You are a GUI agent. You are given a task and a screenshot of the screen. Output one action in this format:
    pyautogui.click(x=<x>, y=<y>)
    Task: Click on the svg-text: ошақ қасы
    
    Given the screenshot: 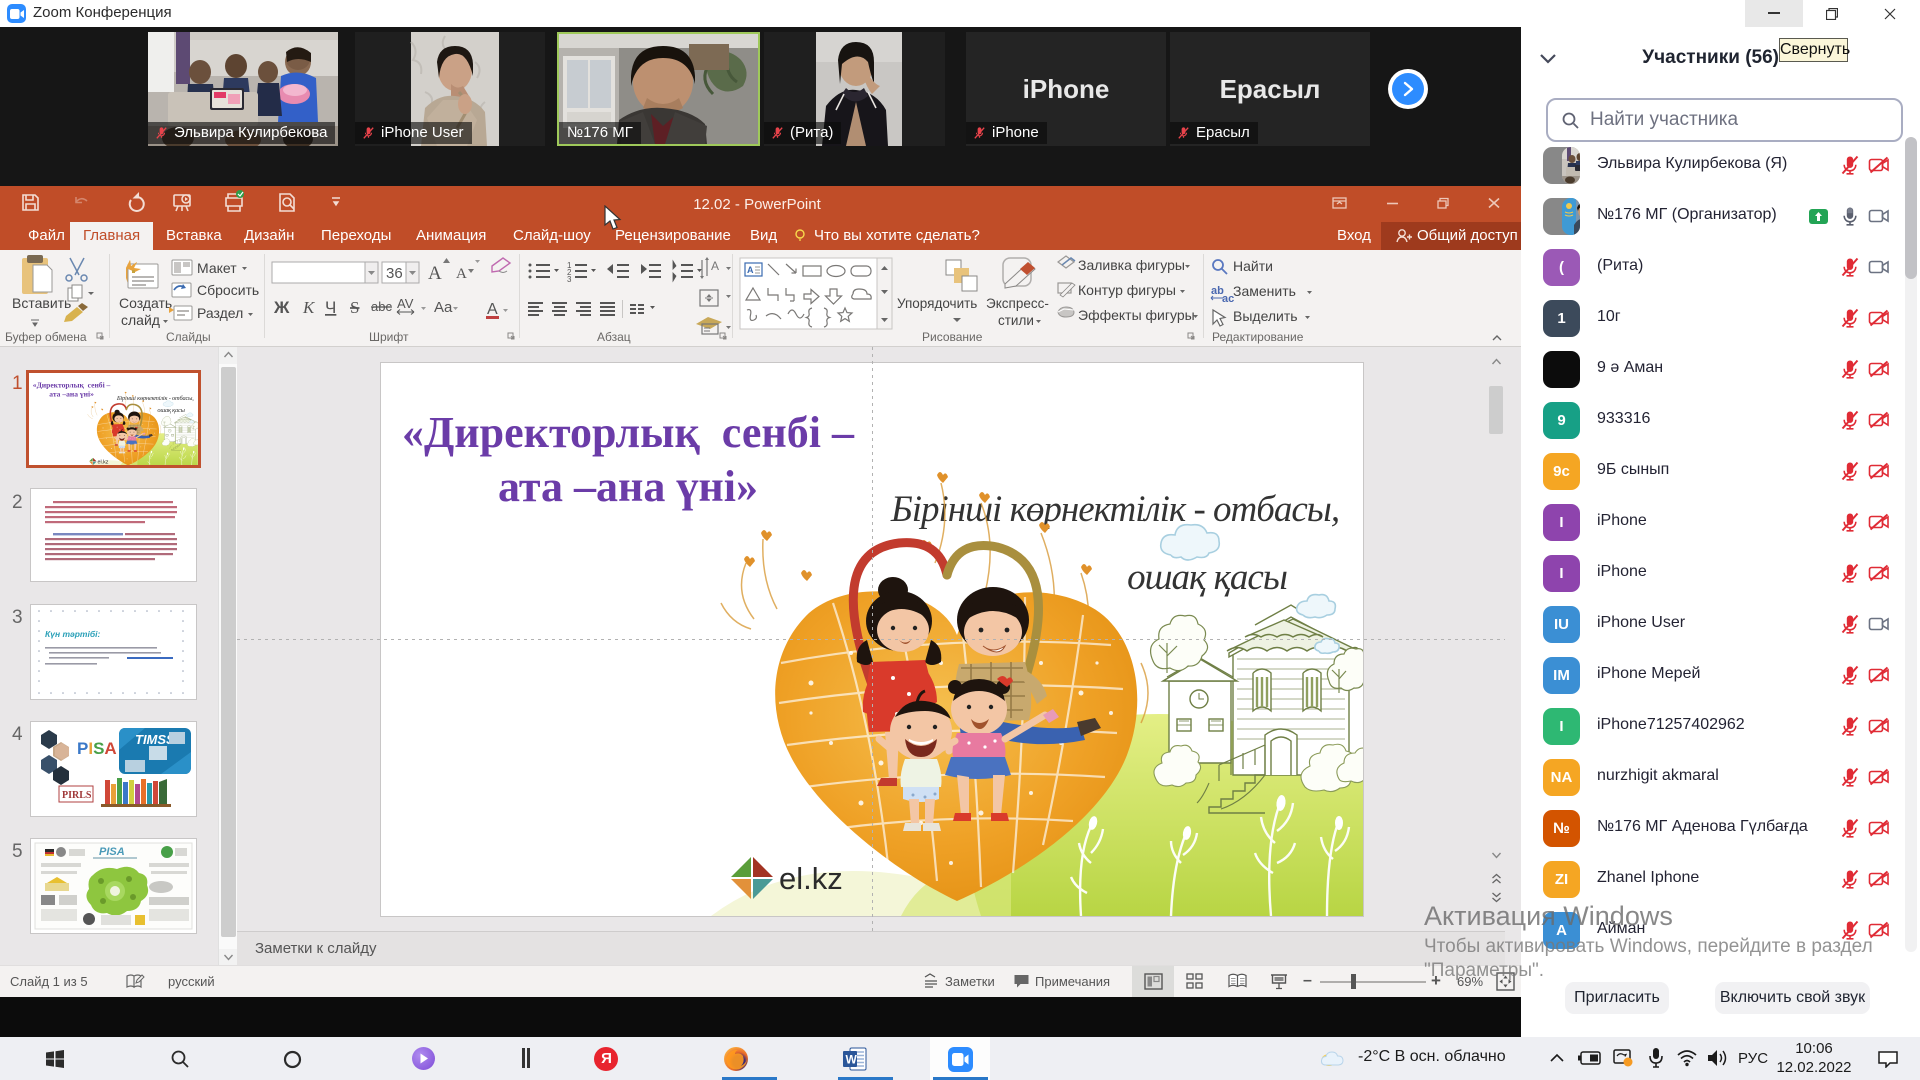 What is the action you would take?
    pyautogui.click(x=1207, y=577)
    